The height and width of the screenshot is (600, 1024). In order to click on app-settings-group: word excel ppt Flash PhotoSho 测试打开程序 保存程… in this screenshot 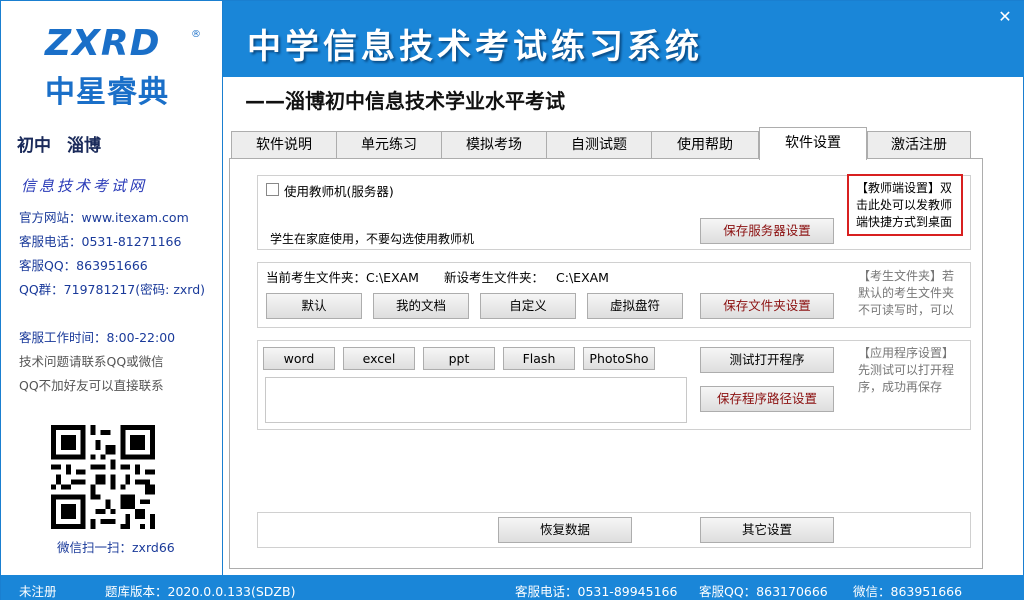, I will do `click(614, 385)`.